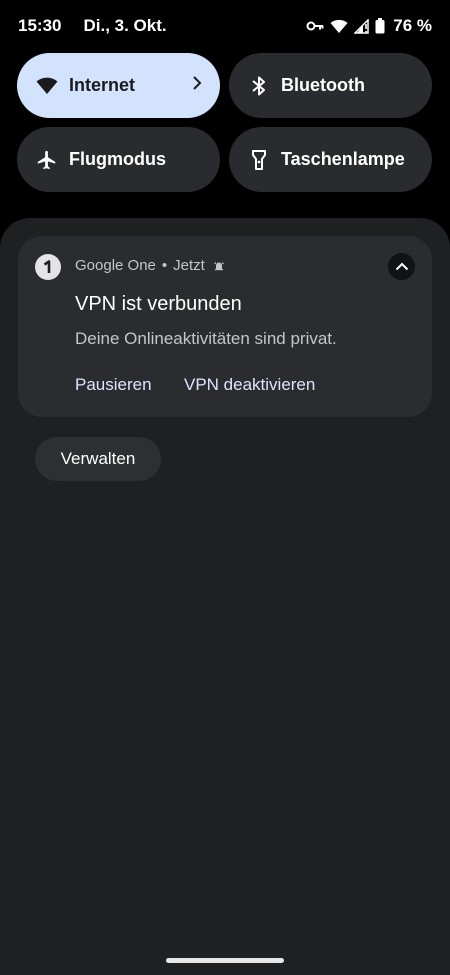  What do you see at coordinates (219, 266) in the screenshot?
I see `alert-bell-icon` at bounding box center [219, 266].